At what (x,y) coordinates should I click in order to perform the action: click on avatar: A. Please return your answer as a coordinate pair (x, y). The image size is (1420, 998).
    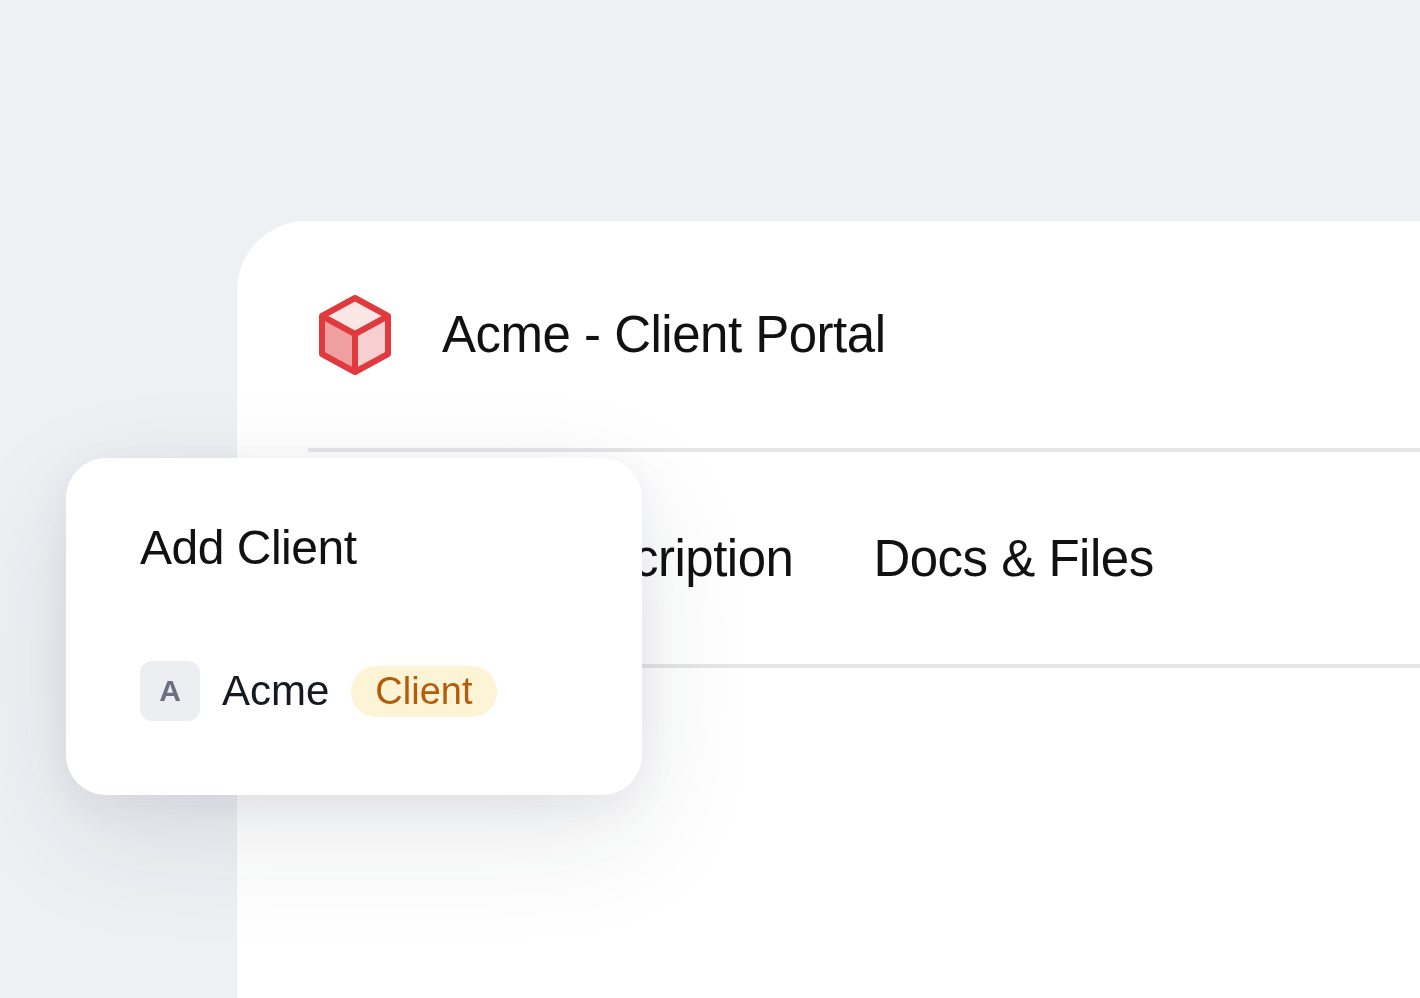
    Looking at the image, I should click on (170, 691).